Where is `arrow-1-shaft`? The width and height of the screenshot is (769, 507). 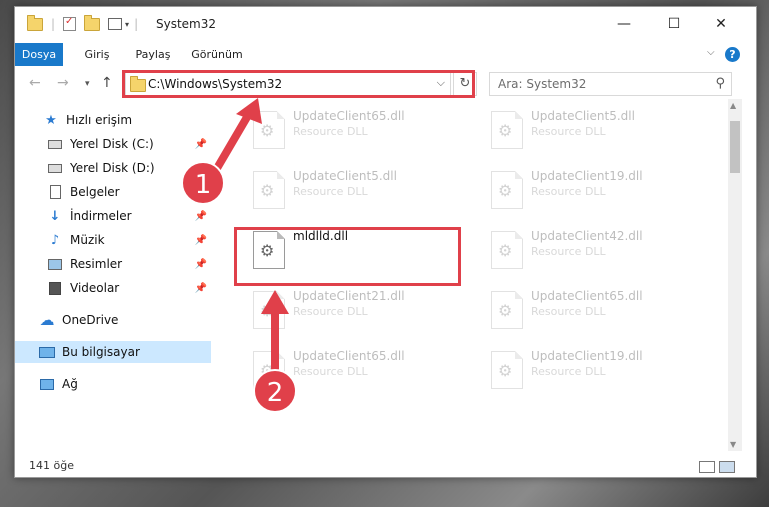
arrow-1-shaft is located at coordinates (233, 141).